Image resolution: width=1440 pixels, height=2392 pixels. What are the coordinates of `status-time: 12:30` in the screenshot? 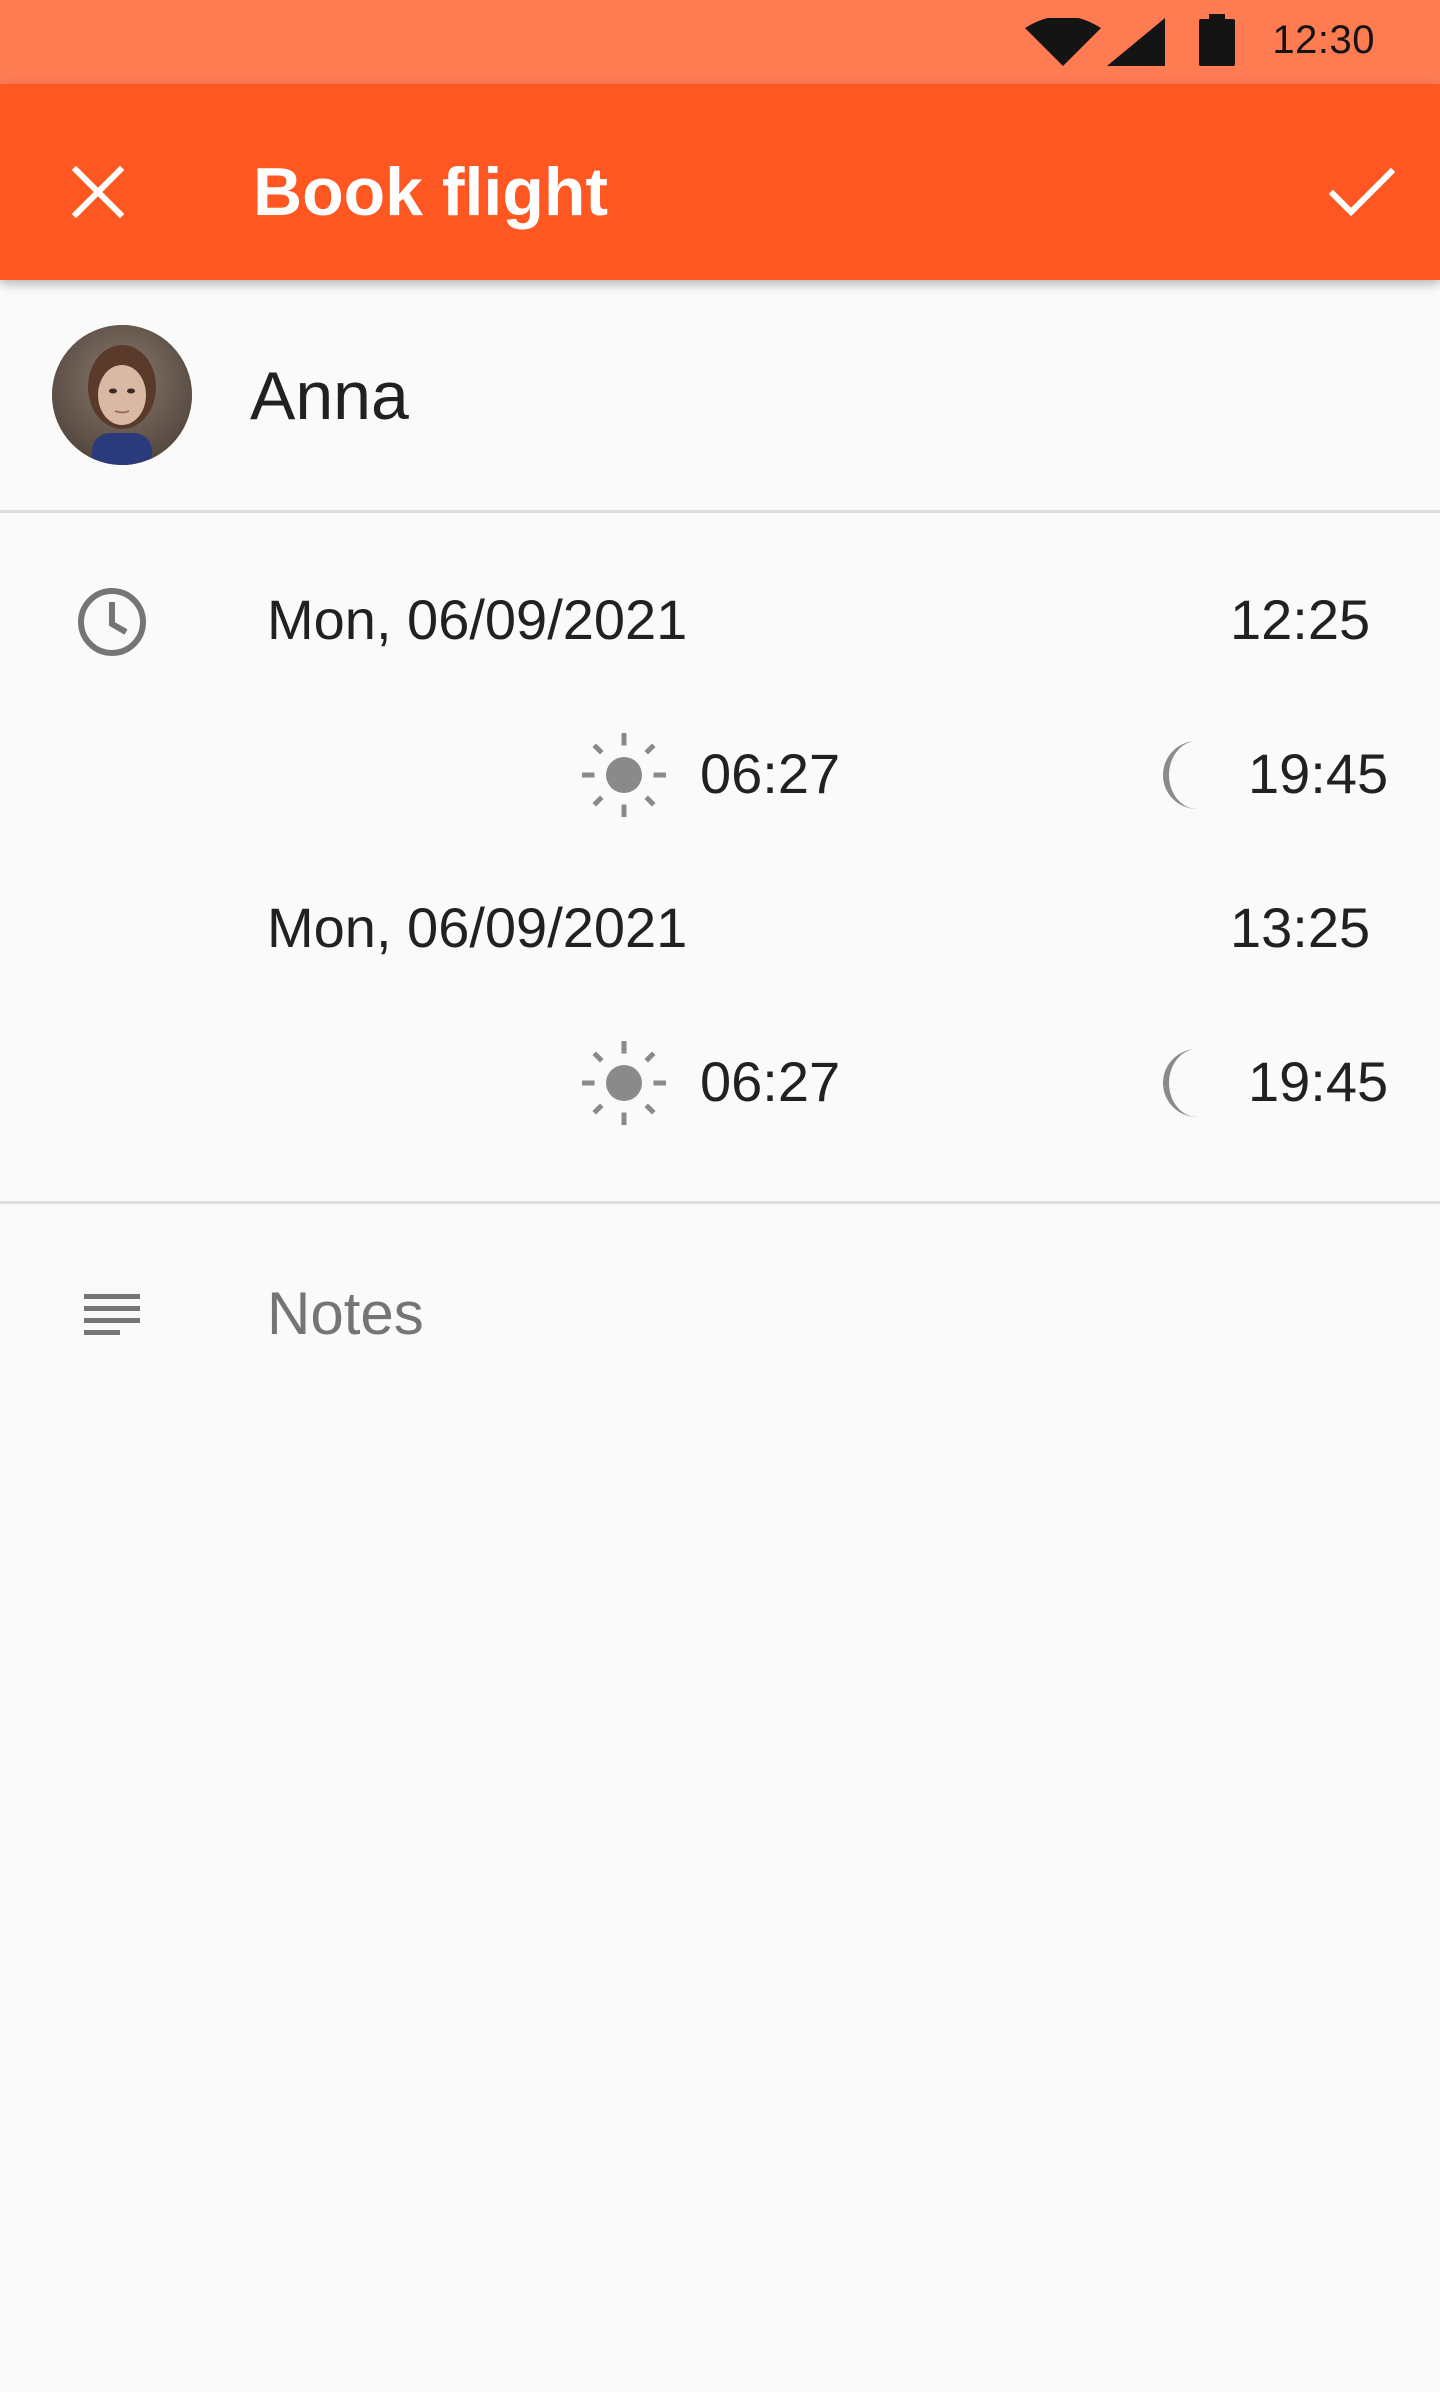 It's located at (1323, 40).